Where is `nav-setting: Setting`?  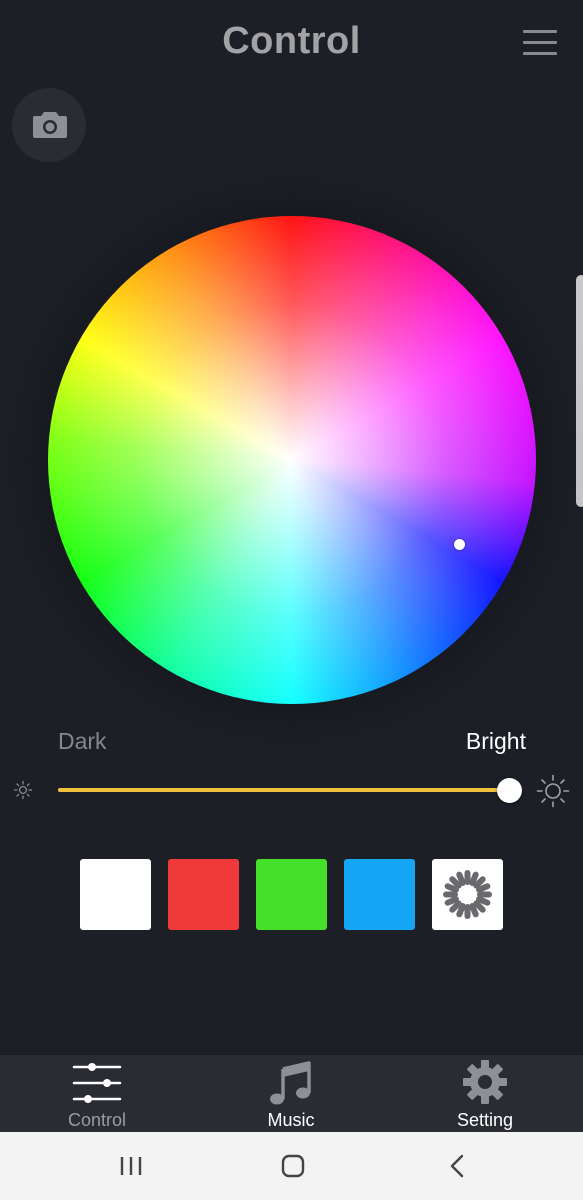
nav-setting: Setting is located at coordinates (485, 1093).